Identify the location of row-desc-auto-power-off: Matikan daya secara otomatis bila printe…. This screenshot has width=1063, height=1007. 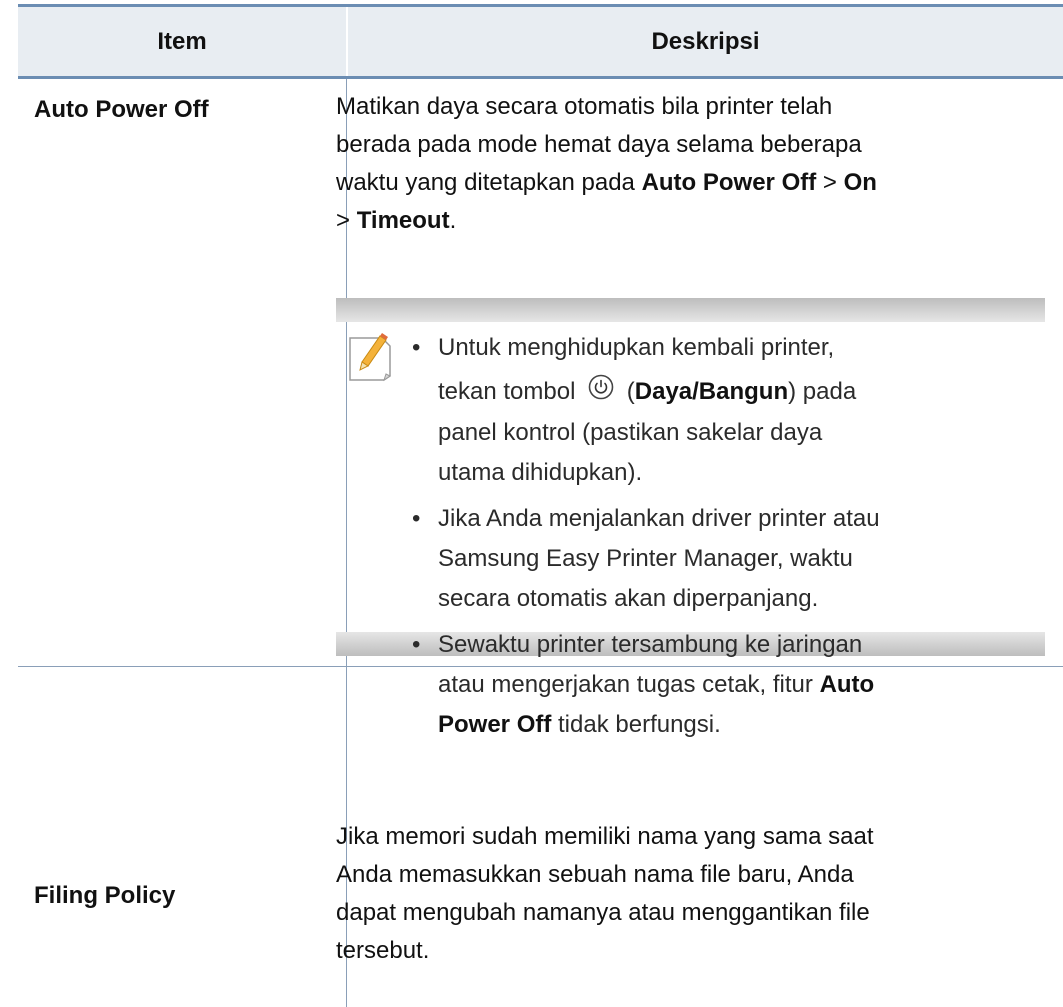
(686, 164).